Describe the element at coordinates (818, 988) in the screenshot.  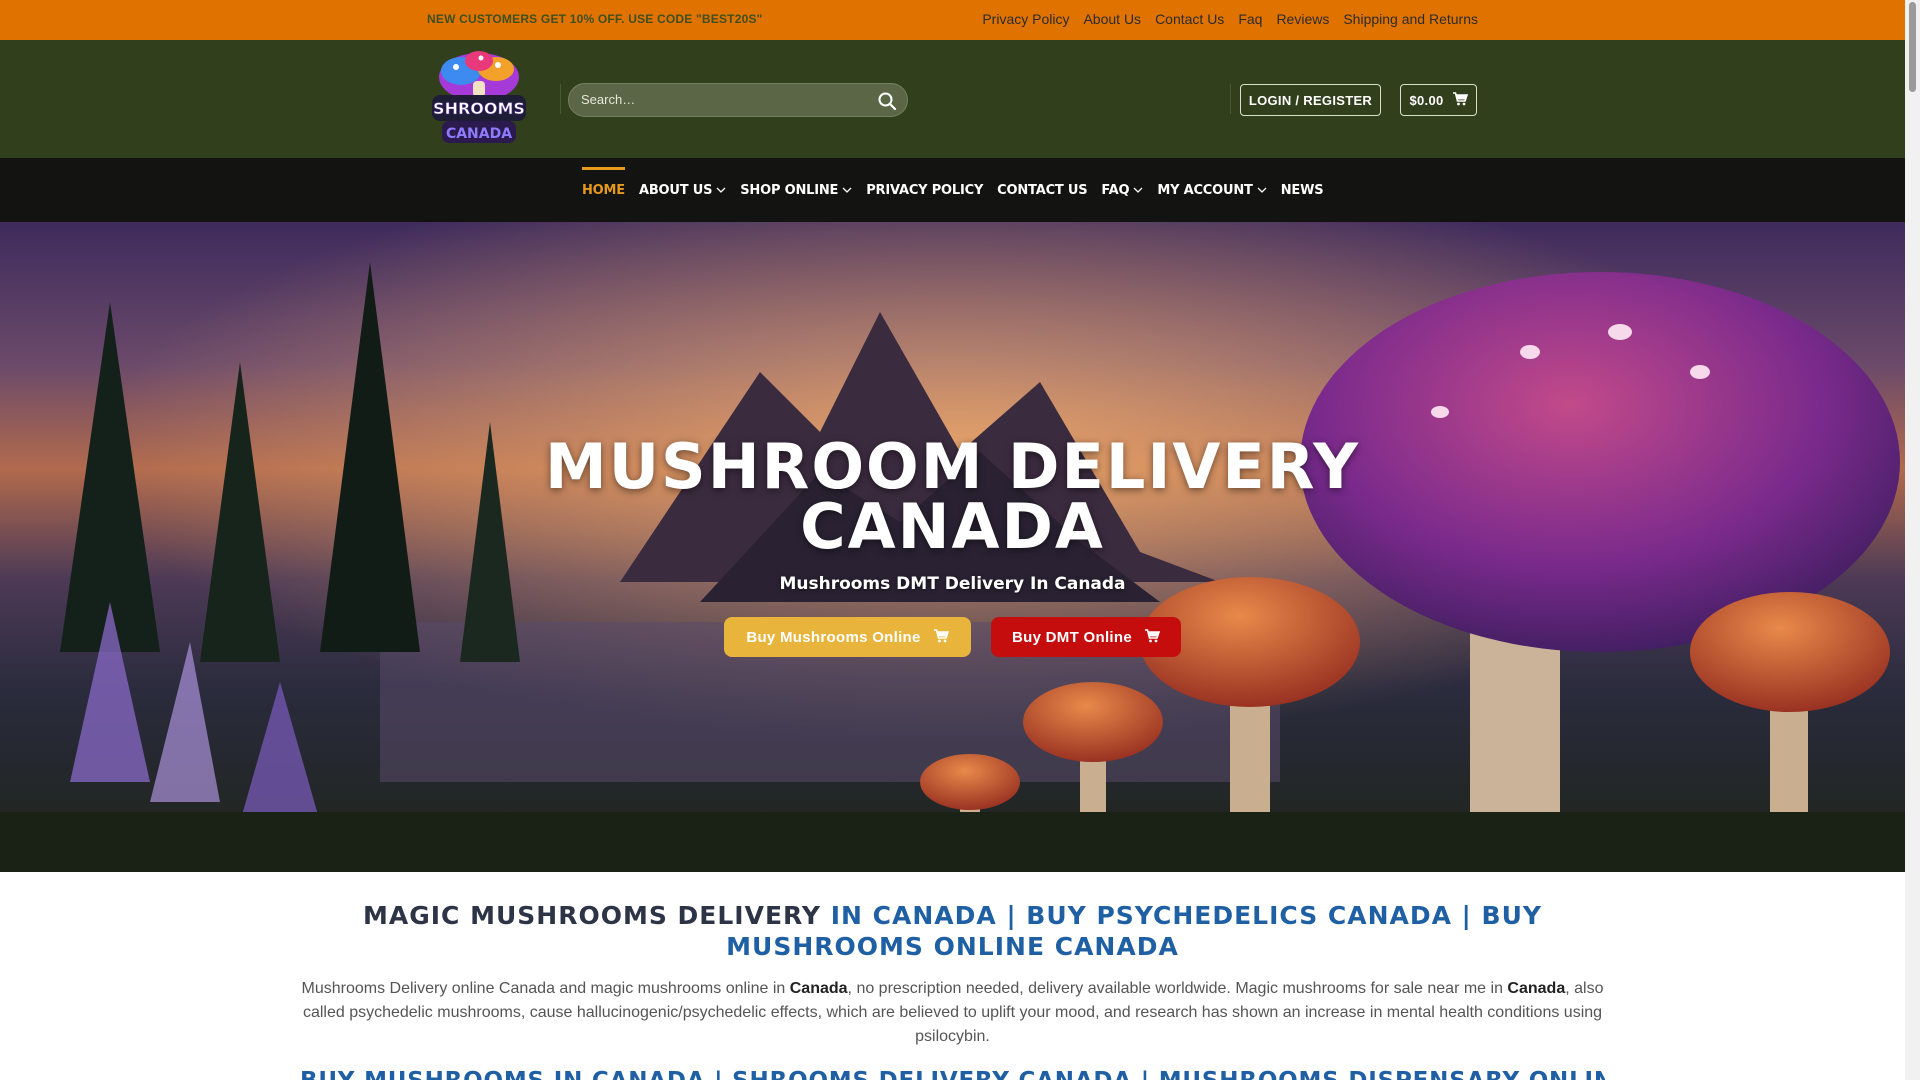
I see `para-bold-1: Canada` at that location.